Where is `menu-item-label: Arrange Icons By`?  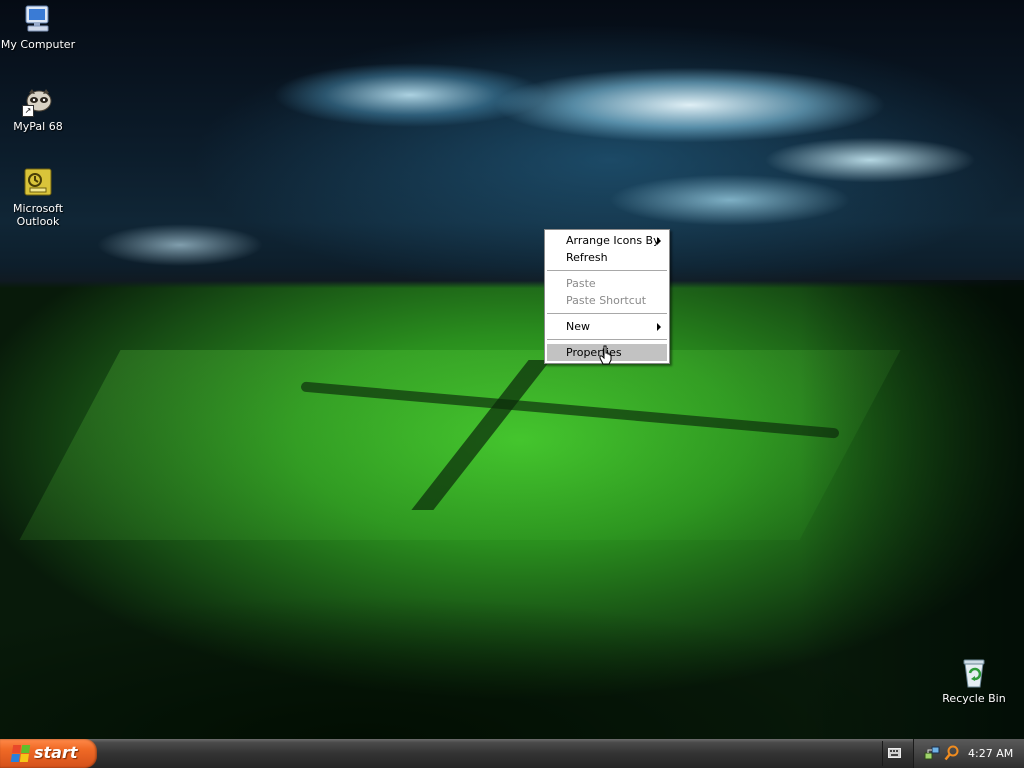
menu-item-label: Arrange Icons By is located at coordinates (613, 240).